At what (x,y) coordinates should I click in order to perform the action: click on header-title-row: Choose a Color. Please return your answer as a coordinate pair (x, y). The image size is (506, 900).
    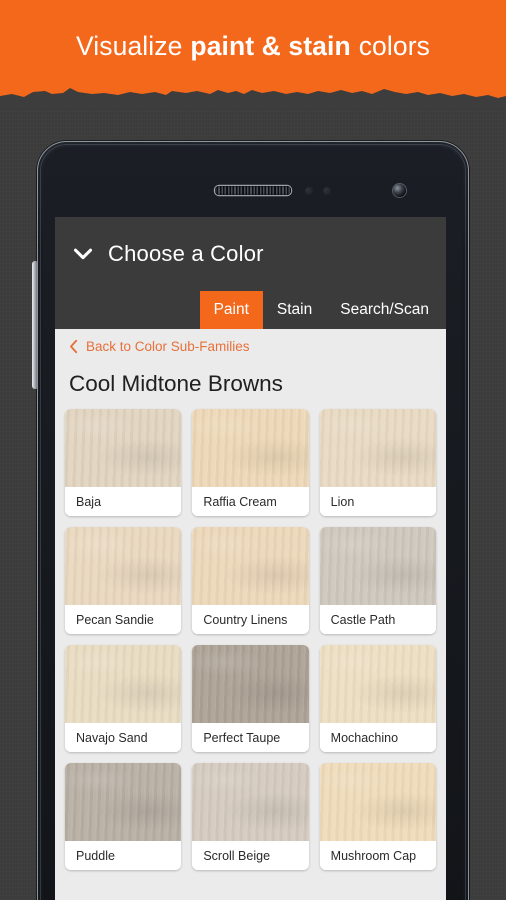
    Looking at the image, I should click on (159, 254).